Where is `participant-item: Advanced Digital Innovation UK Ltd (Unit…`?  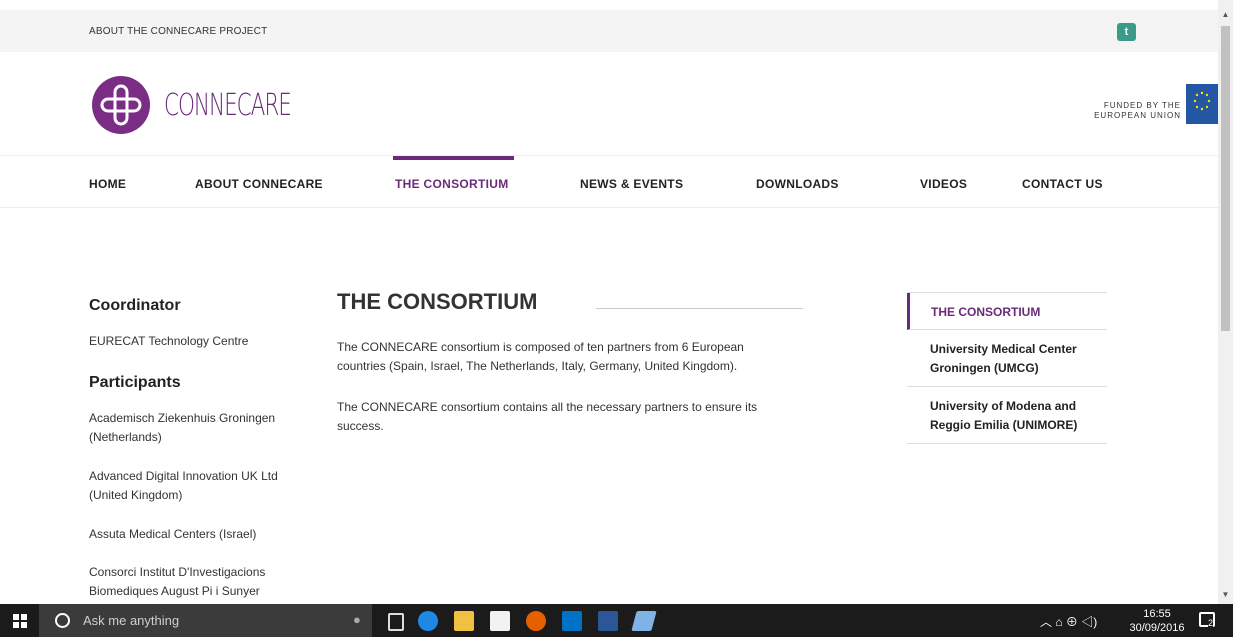
participant-item: Advanced Digital Innovation UK Ltd (Unit… is located at coordinates (194, 486).